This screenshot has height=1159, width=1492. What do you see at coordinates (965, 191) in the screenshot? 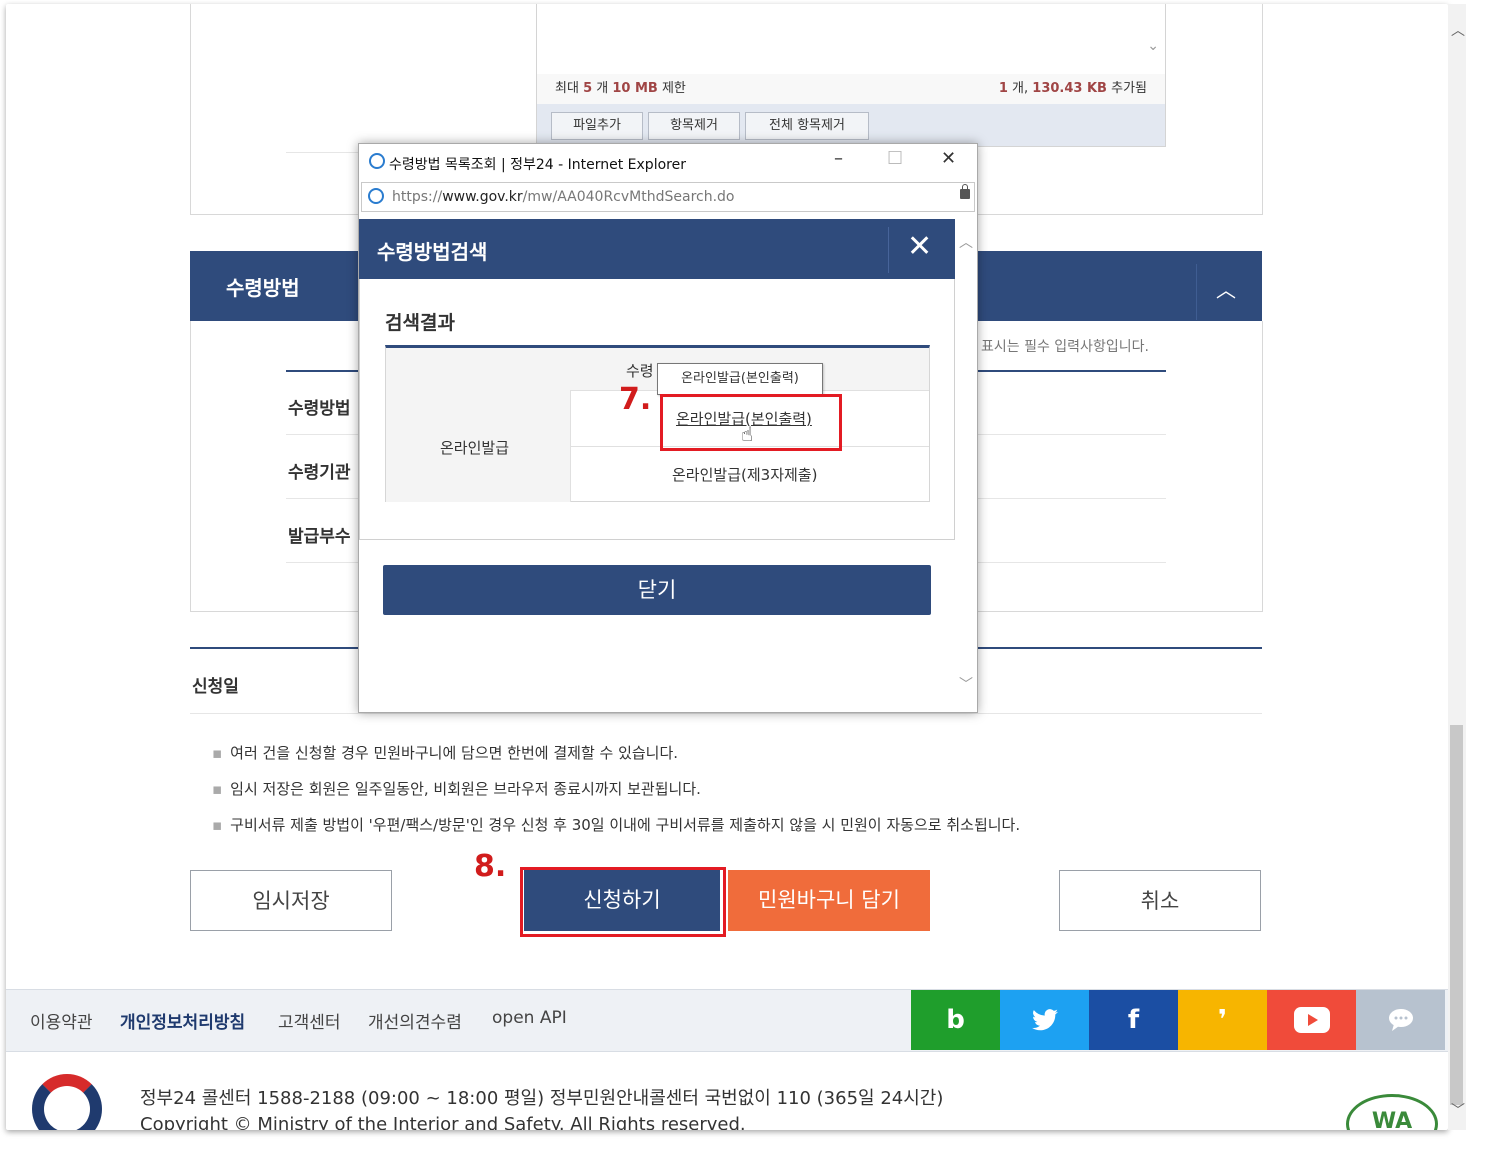
I see `lock-icon` at bounding box center [965, 191].